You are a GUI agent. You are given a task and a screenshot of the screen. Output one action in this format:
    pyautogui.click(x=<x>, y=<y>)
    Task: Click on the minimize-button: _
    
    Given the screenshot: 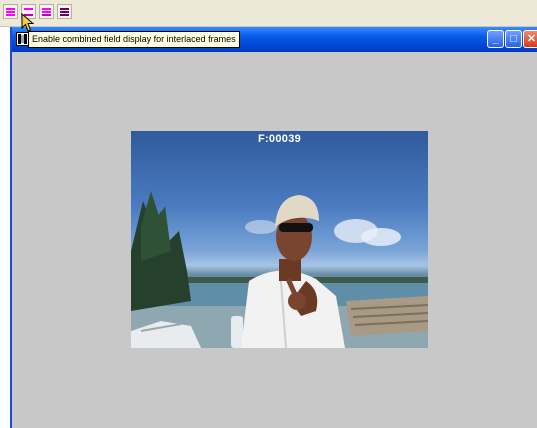 What is the action you would take?
    pyautogui.click(x=495, y=39)
    